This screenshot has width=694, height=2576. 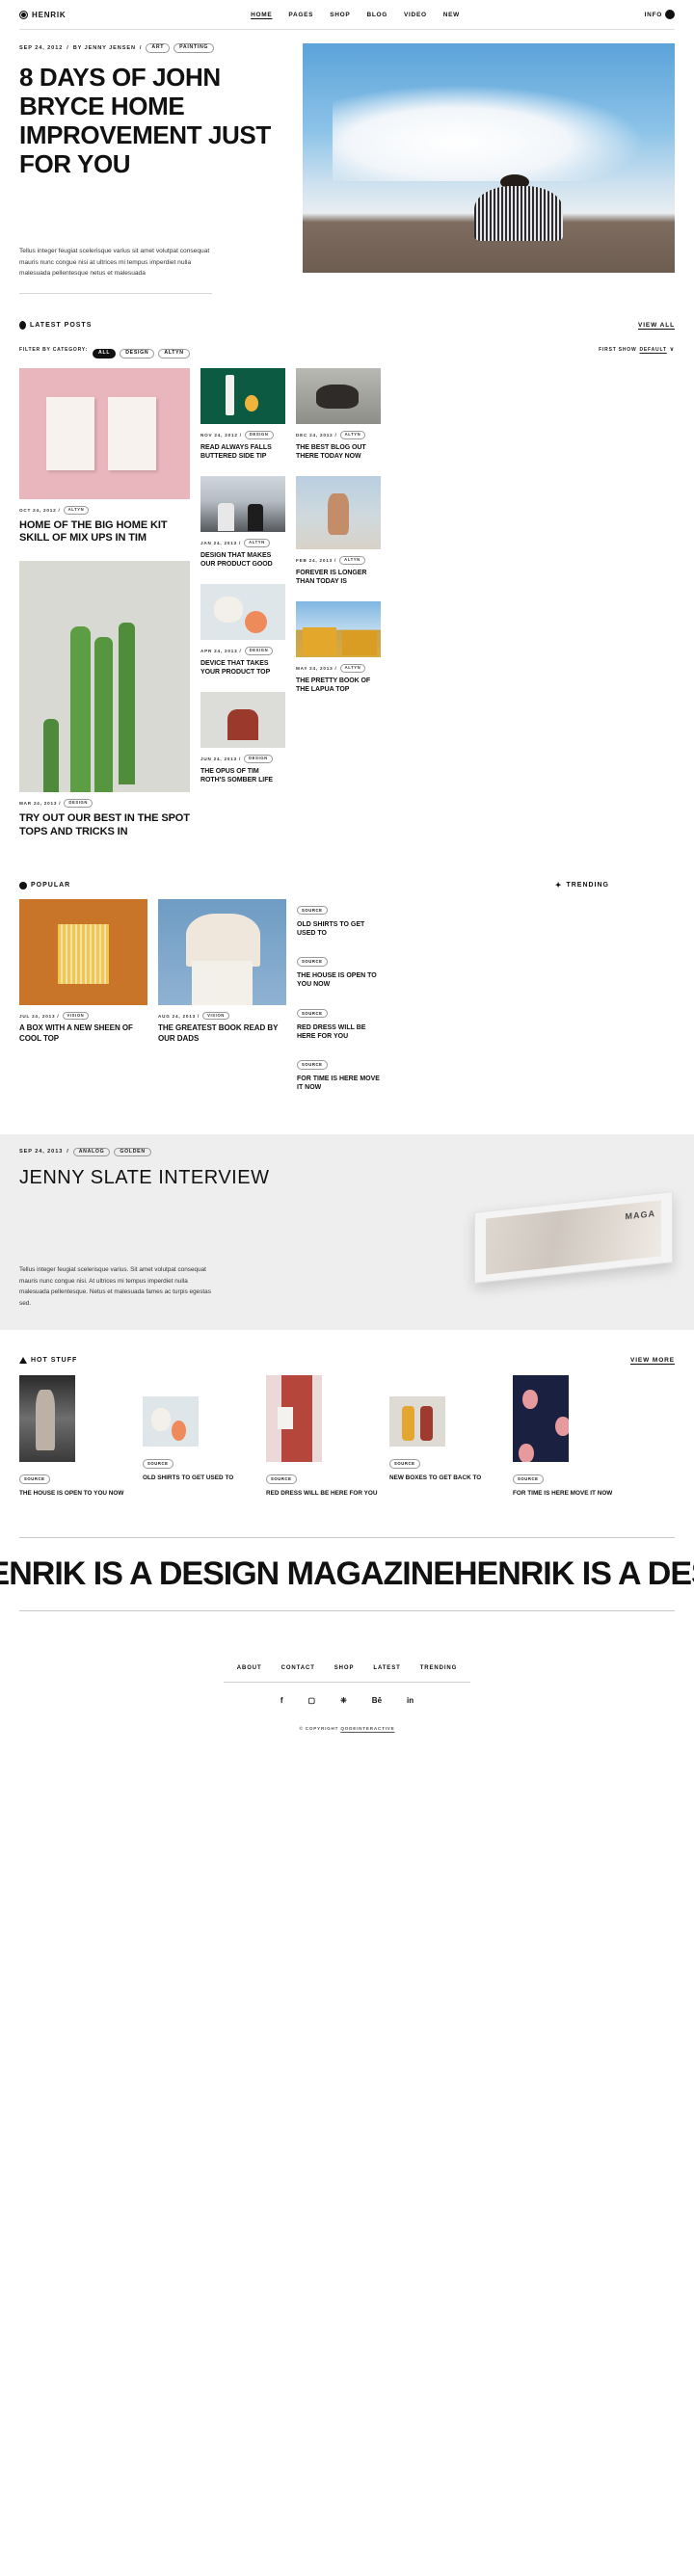 What do you see at coordinates (323, 1493) in the screenshot?
I see `hot-title: RED DRESS WILL BE HERE FOR YOU` at bounding box center [323, 1493].